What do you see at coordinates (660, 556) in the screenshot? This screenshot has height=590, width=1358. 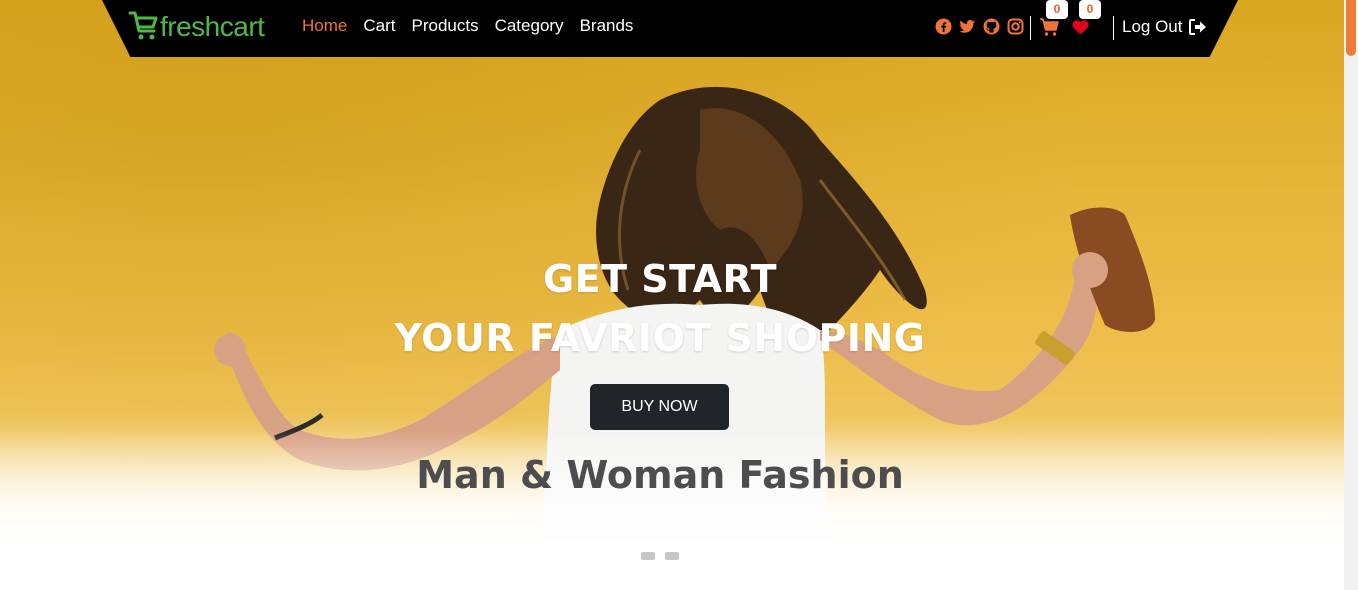 I see `carousel-indicators` at bounding box center [660, 556].